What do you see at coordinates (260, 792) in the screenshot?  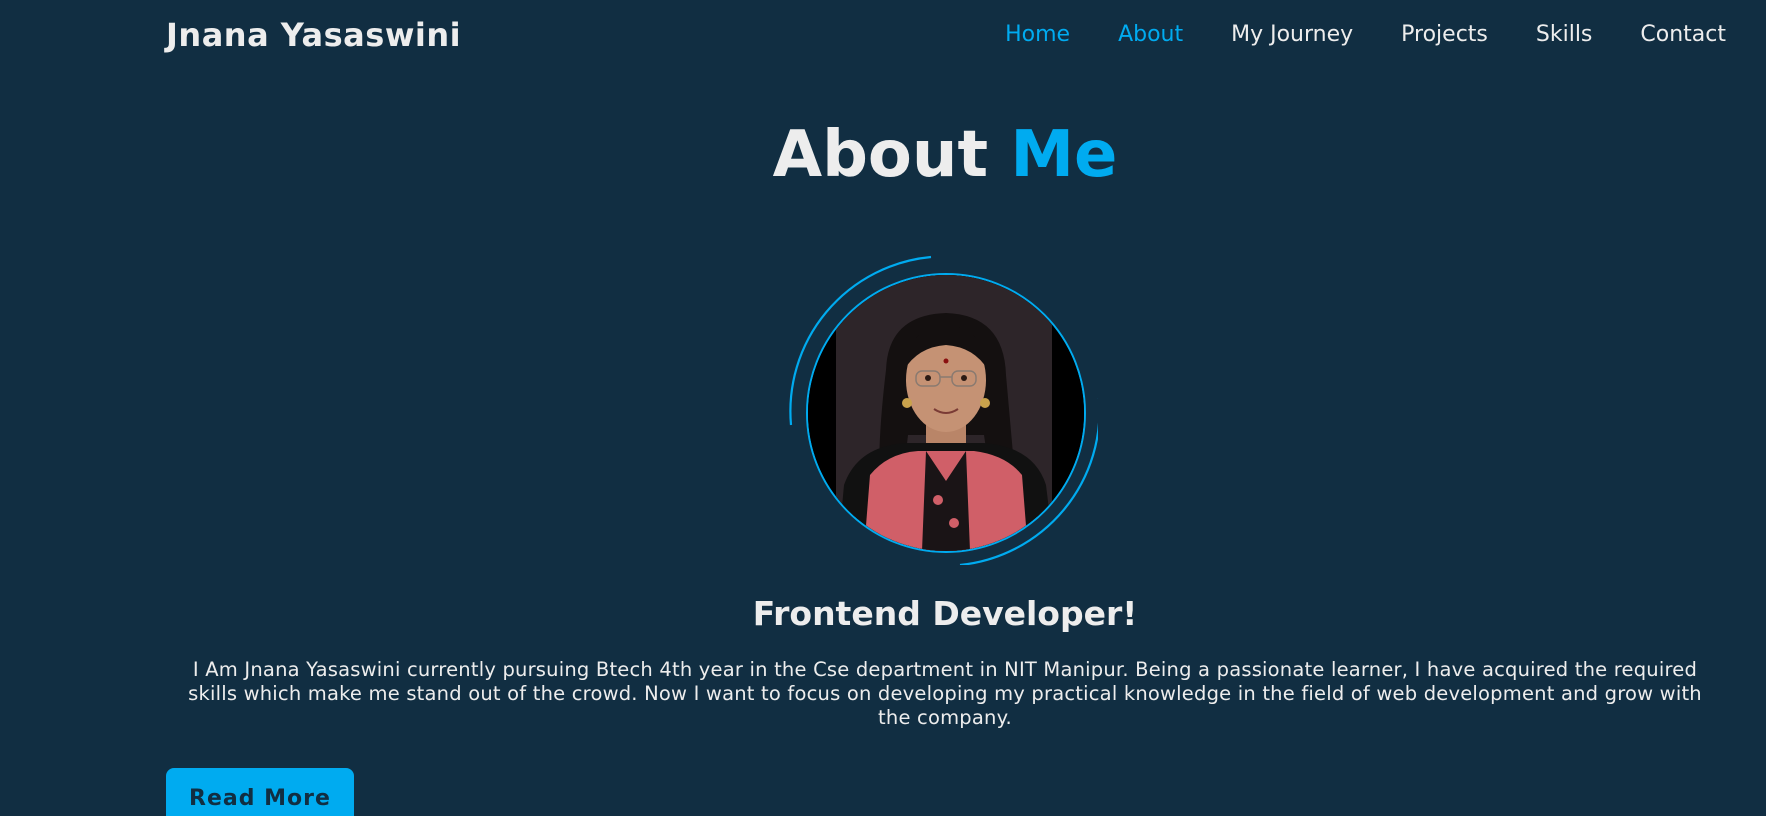 I see `read-more-button: Read More` at bounding box center [260, 792].